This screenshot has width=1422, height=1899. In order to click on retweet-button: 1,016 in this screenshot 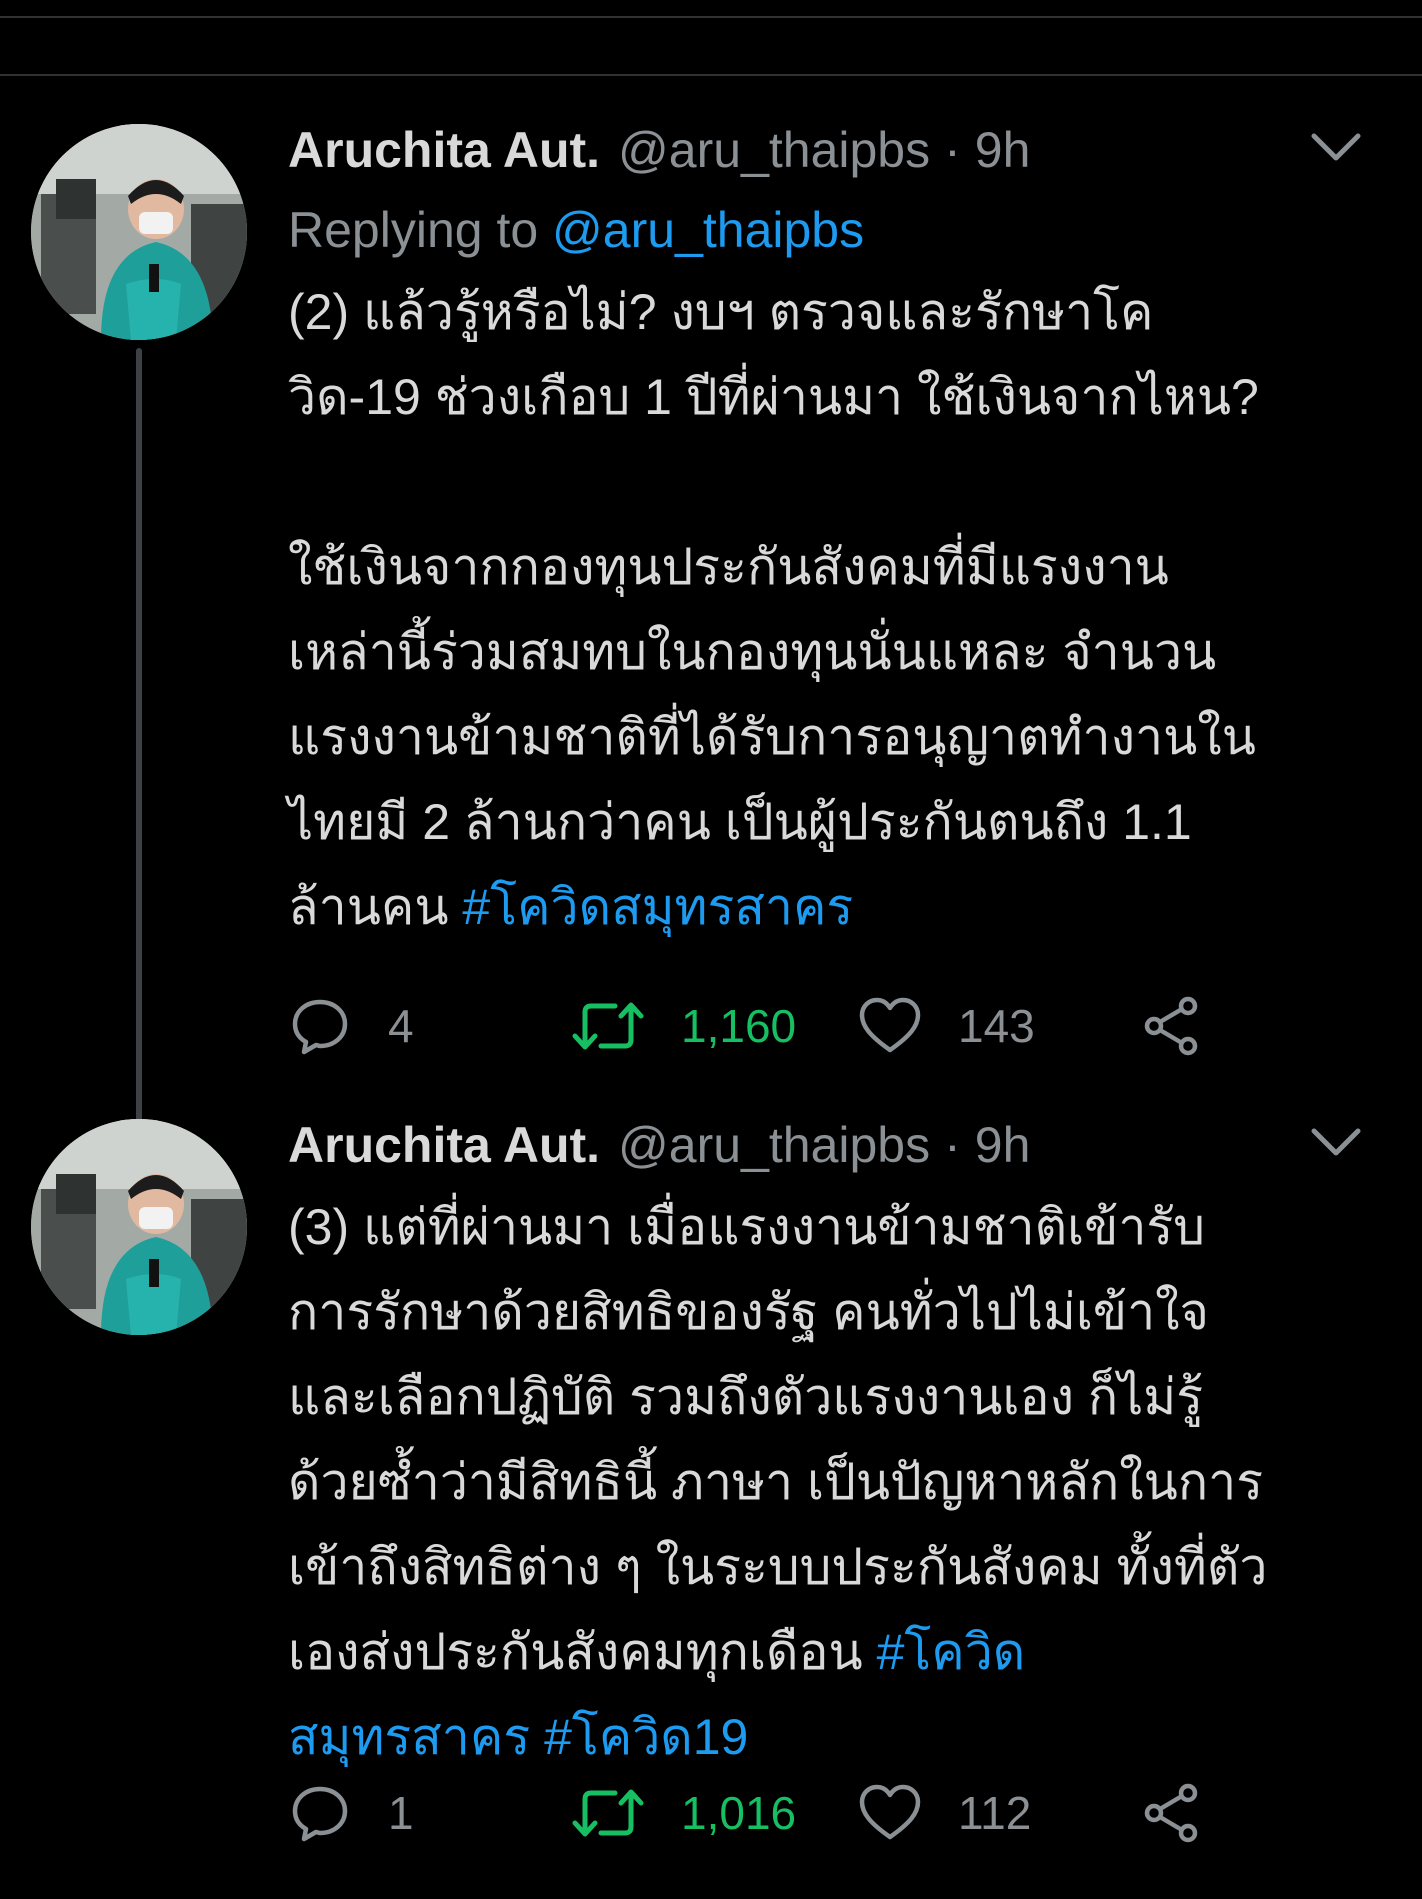, I will do `click(683, 1813)`.